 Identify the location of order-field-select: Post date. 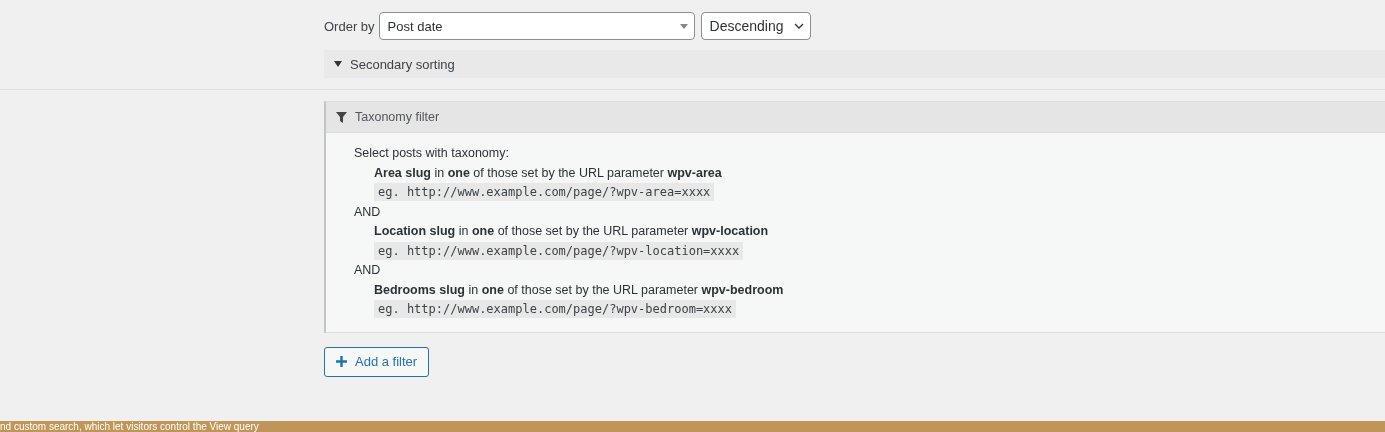
(536, 26).